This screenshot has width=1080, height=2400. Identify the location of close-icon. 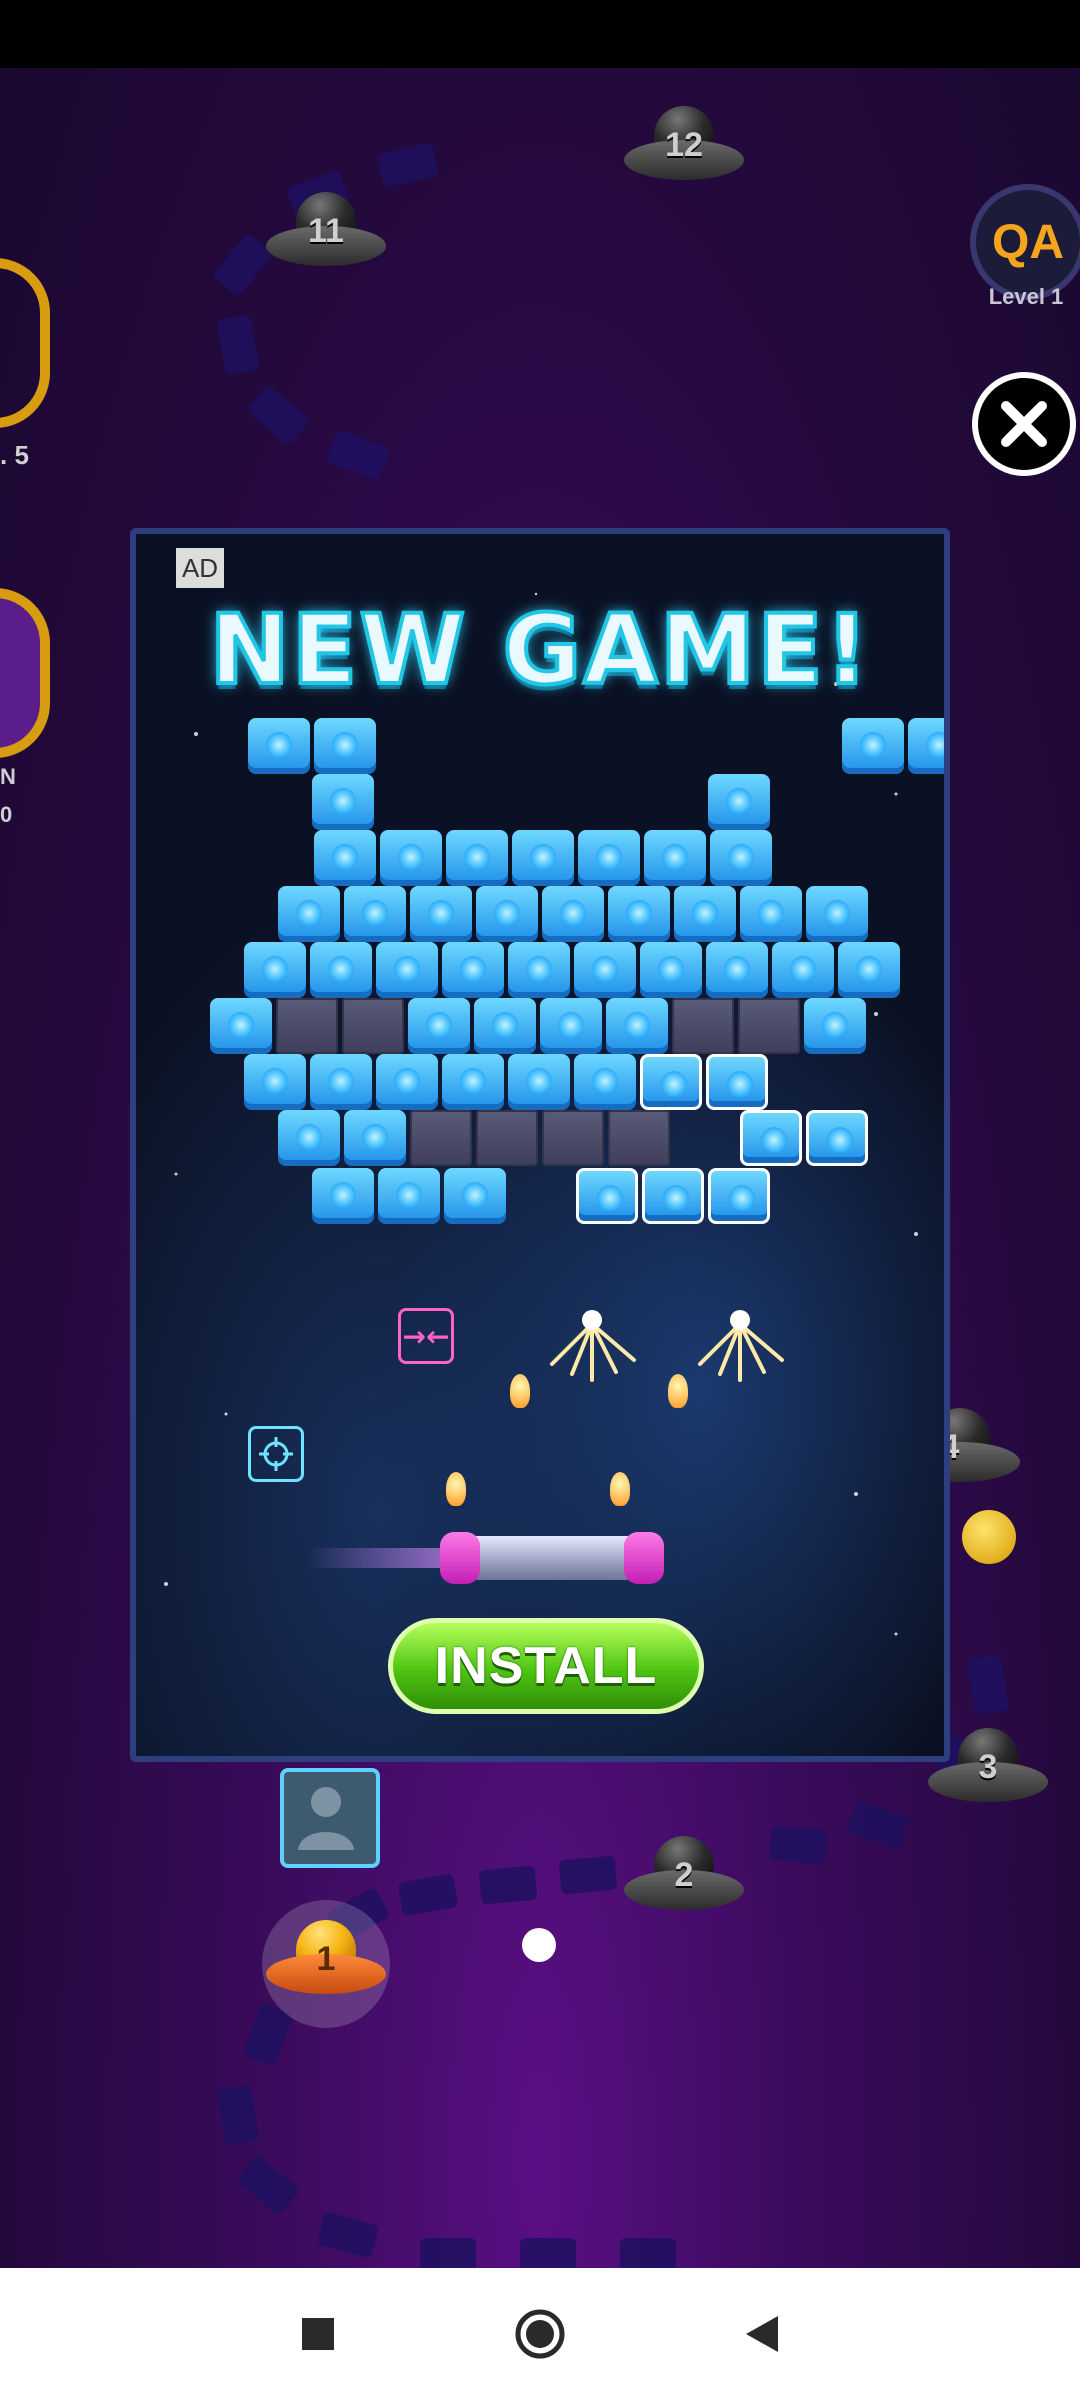
(1024, 424).